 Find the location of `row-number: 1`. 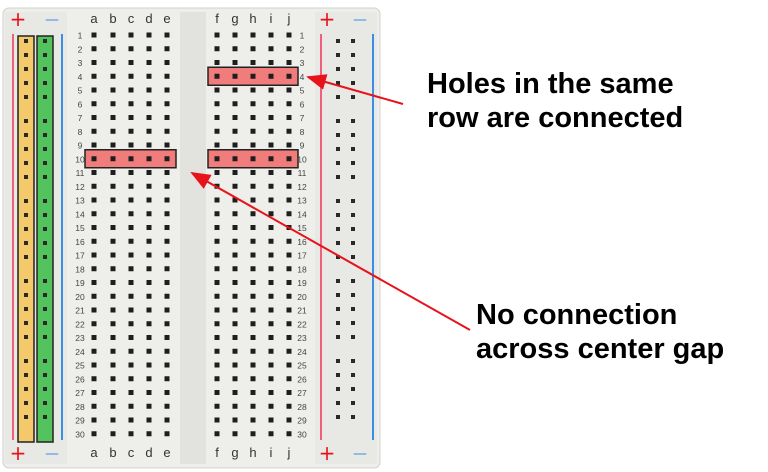

row-number: 1 is located at coordinates (80, 36).